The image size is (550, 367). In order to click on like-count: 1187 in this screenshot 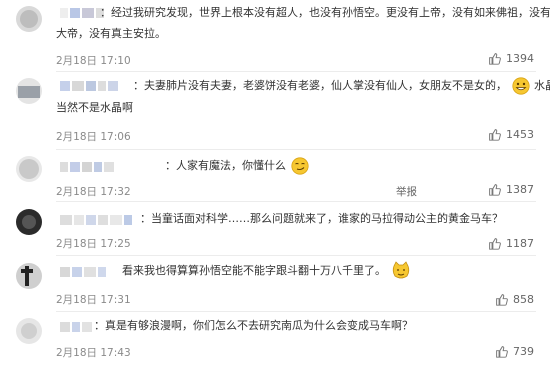, I will do `click(520, 243)`.